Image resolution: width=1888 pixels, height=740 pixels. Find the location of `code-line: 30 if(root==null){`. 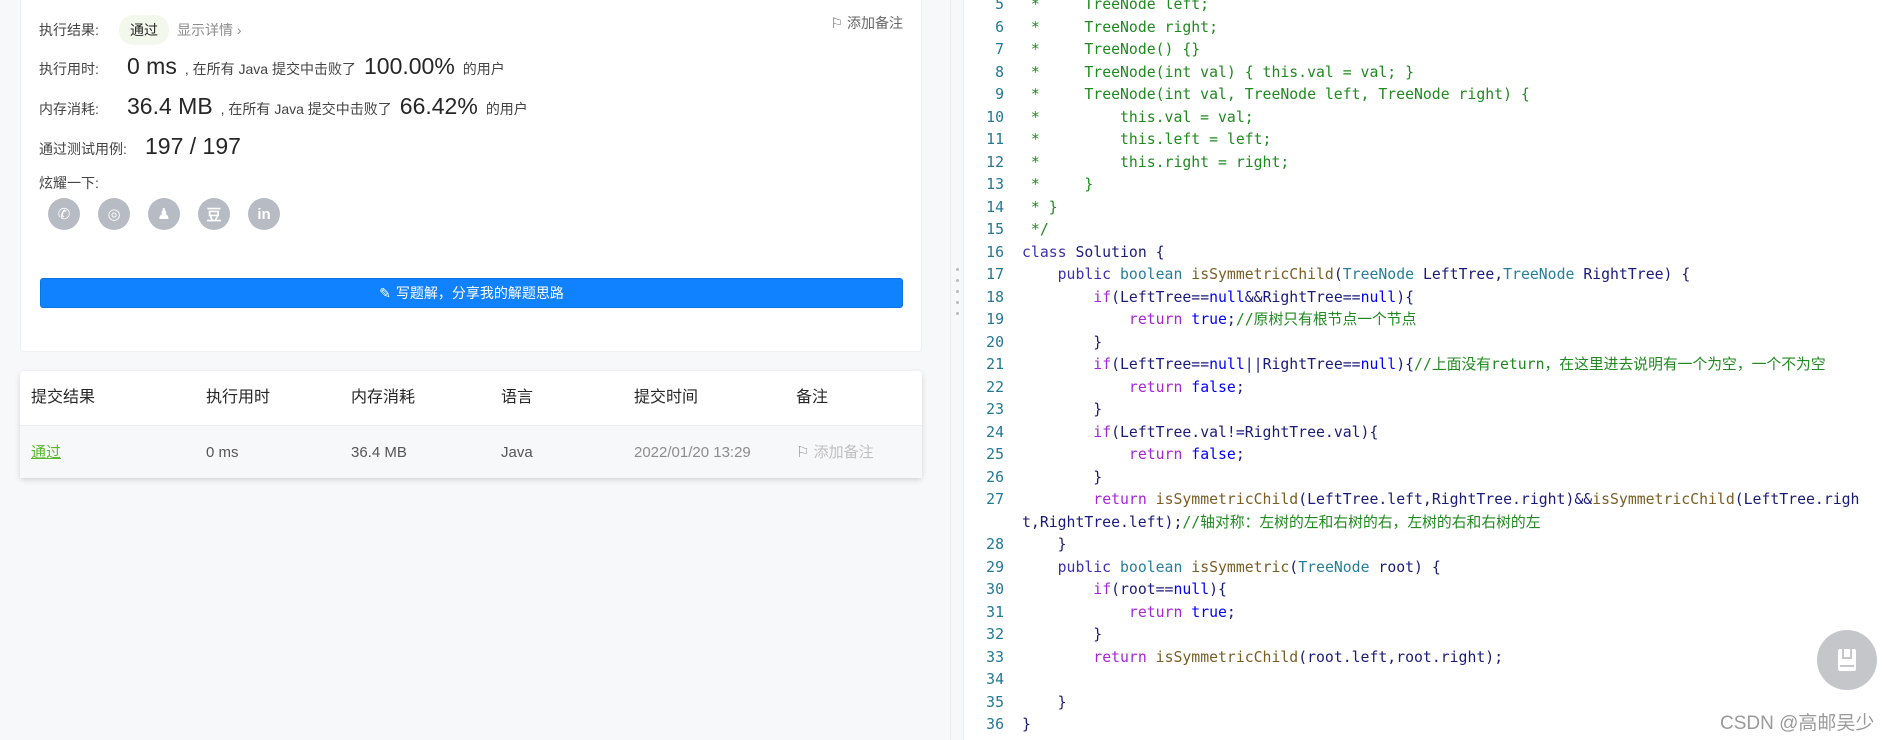

code-line: 30 if(root==null){ is located at coordinates (1426, 590).